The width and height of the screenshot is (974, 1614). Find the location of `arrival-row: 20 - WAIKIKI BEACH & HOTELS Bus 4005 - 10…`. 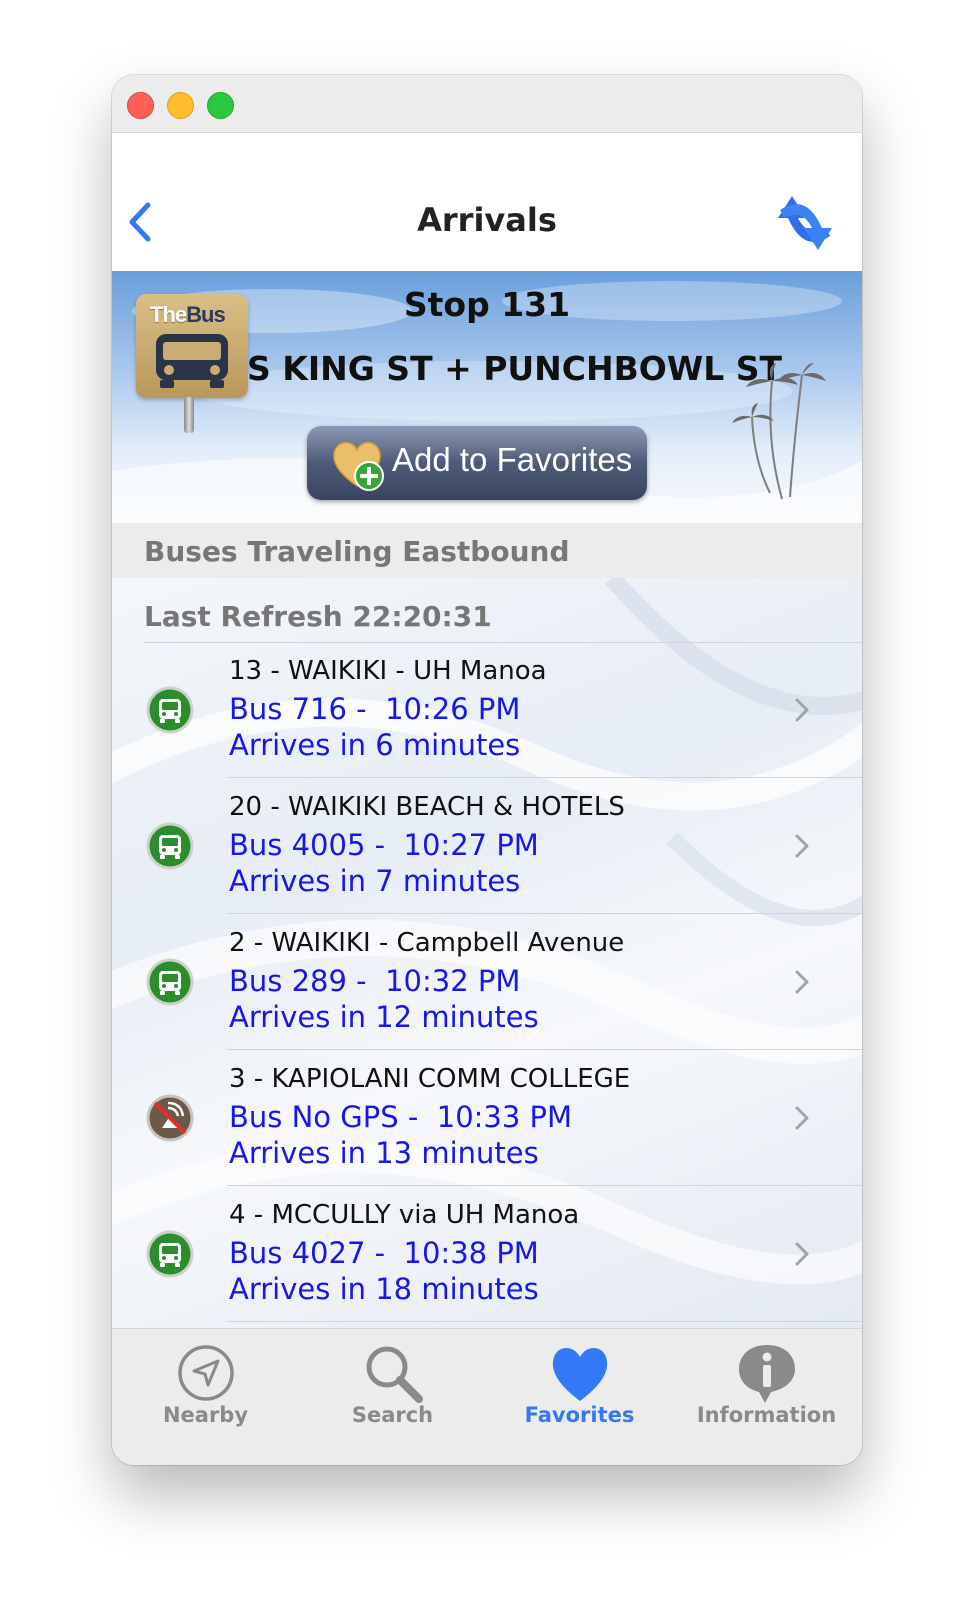

arrival-row: 20 - WAIKIKI BEACH & HOTELS Bus 4005 - 10… is located at coordinates (487, 846).